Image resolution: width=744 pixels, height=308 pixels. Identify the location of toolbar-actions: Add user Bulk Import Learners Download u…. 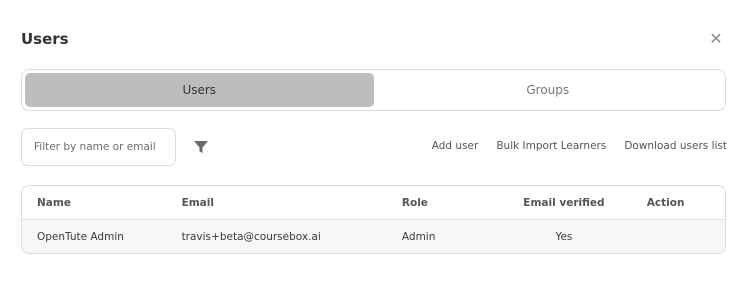
(579, 146).